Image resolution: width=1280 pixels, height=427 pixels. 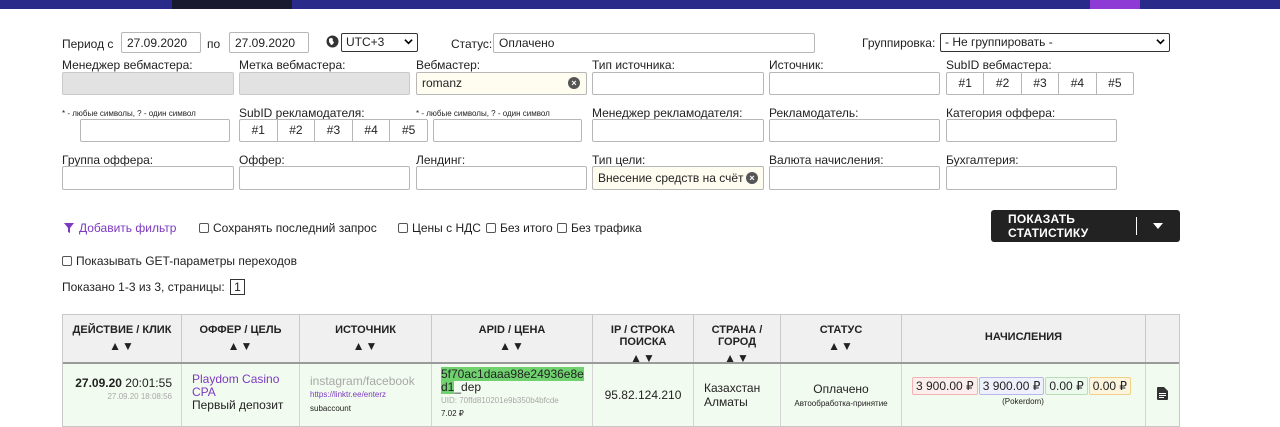 What do you see at coordinates (633, 65) in the screenshot?
I see `source-type-label: Тип источника:` at bounding box center [633, 65].